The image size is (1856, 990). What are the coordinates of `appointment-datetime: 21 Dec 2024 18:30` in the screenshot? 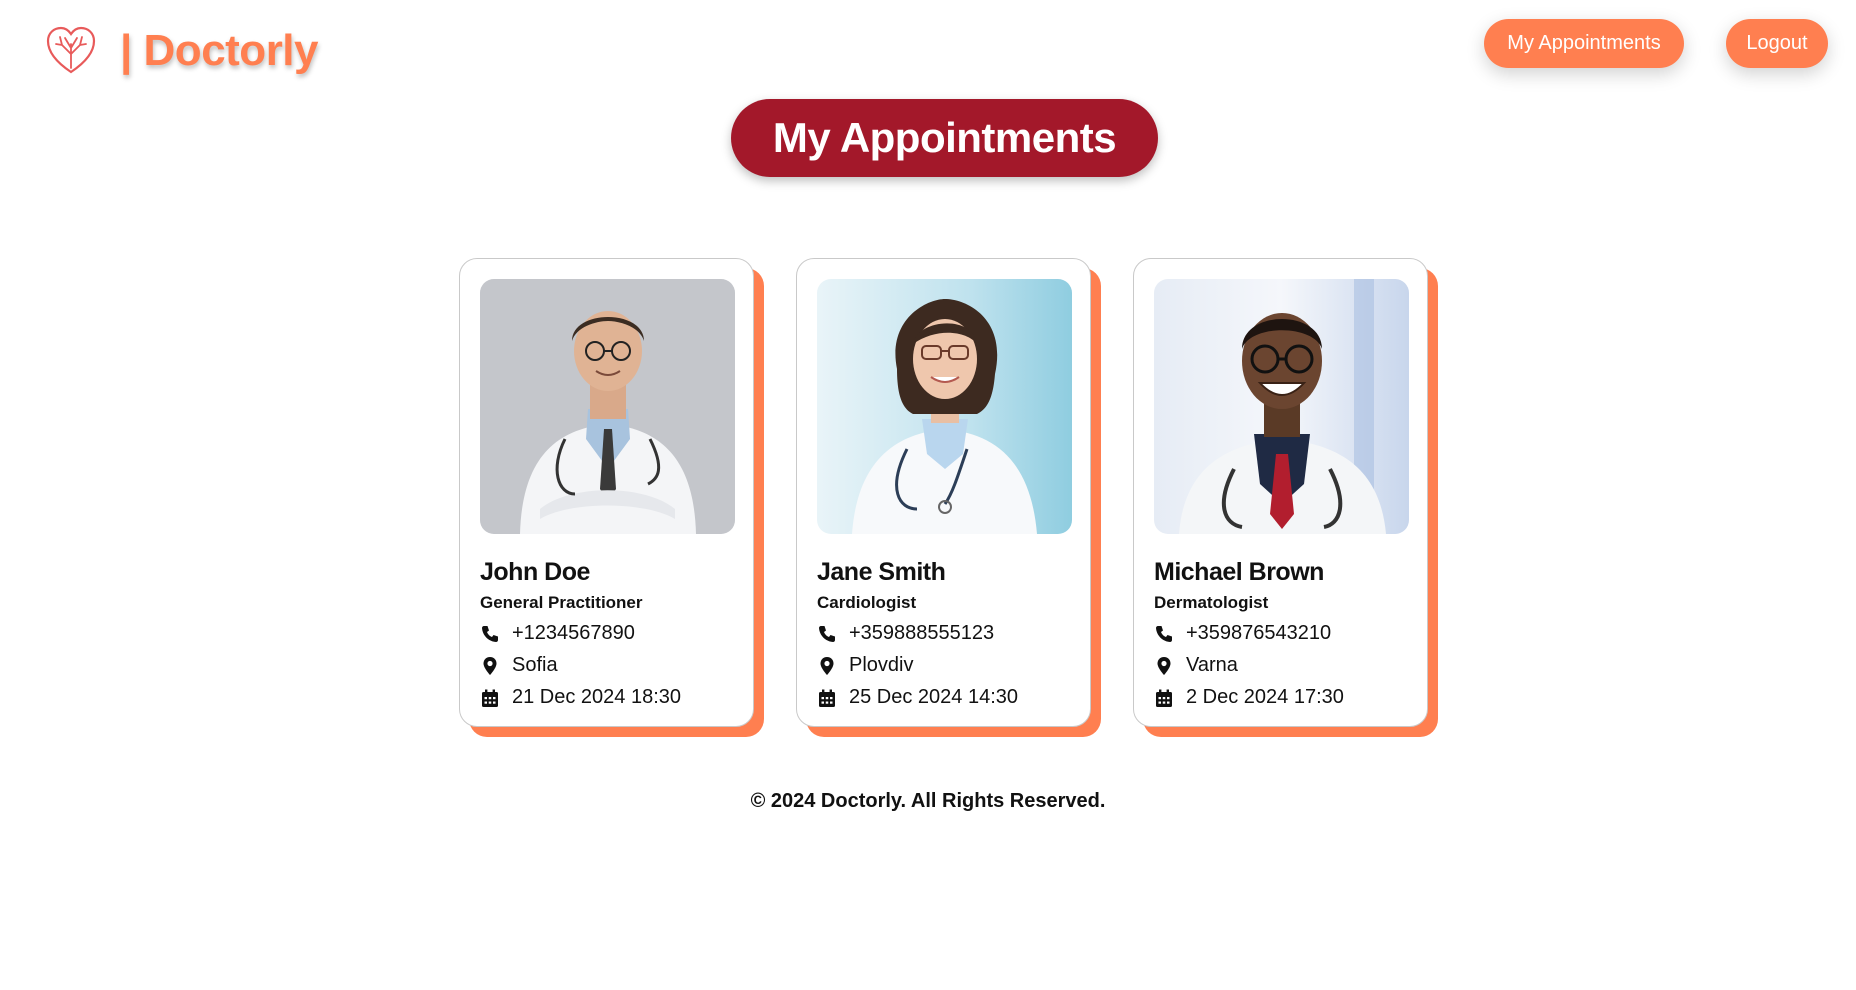 It's located at (597, 697).